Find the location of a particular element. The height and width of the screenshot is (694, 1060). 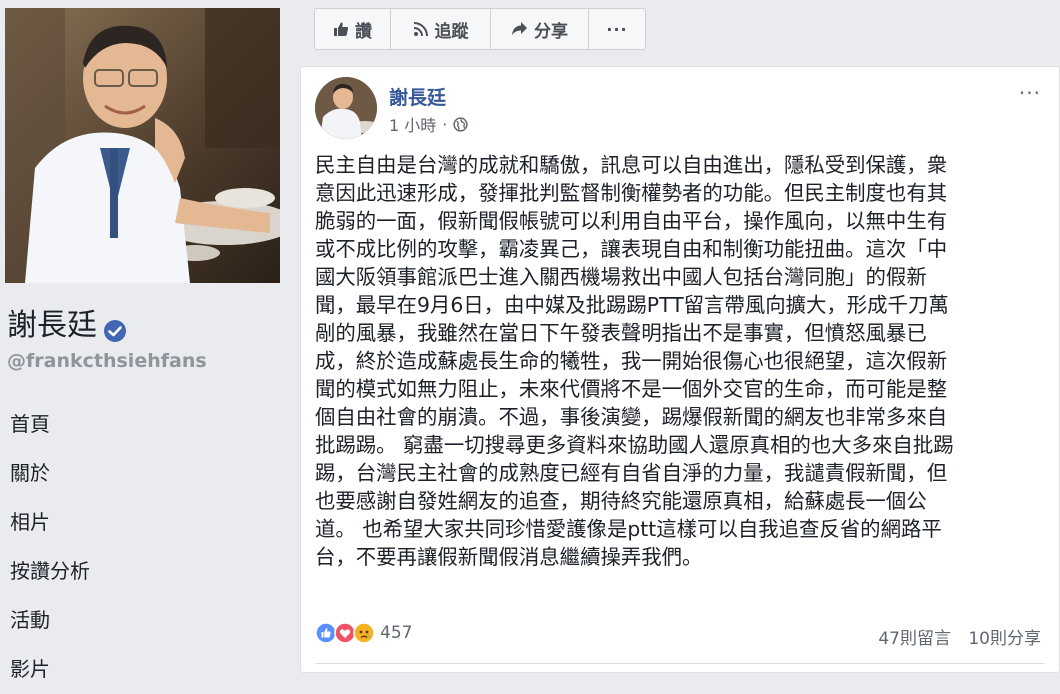

post-meta: 1 小時 · is located at coordinates (429, 124).